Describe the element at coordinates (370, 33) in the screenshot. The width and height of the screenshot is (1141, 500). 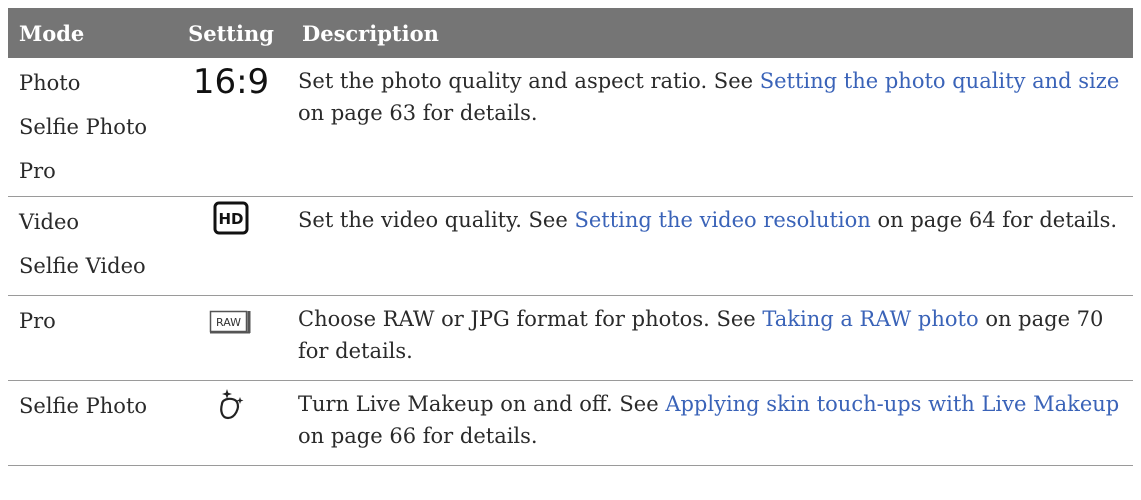
I see `header-description: Description` at that location.